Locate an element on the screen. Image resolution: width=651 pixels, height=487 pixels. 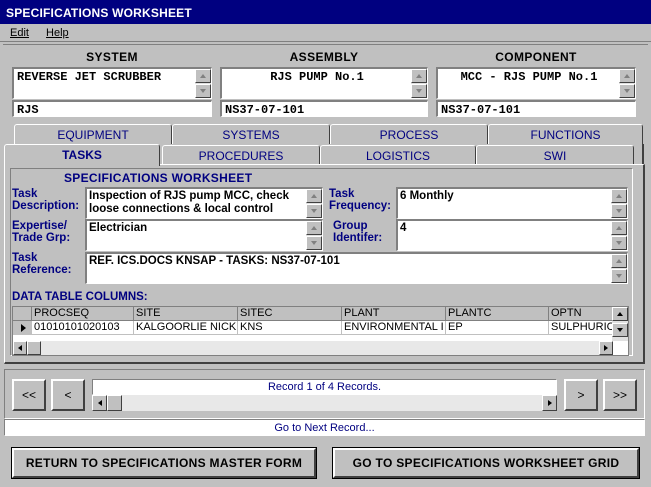
component-name-field: MCC - RJS PUMP No.1 is located at coordinates (536, 83).